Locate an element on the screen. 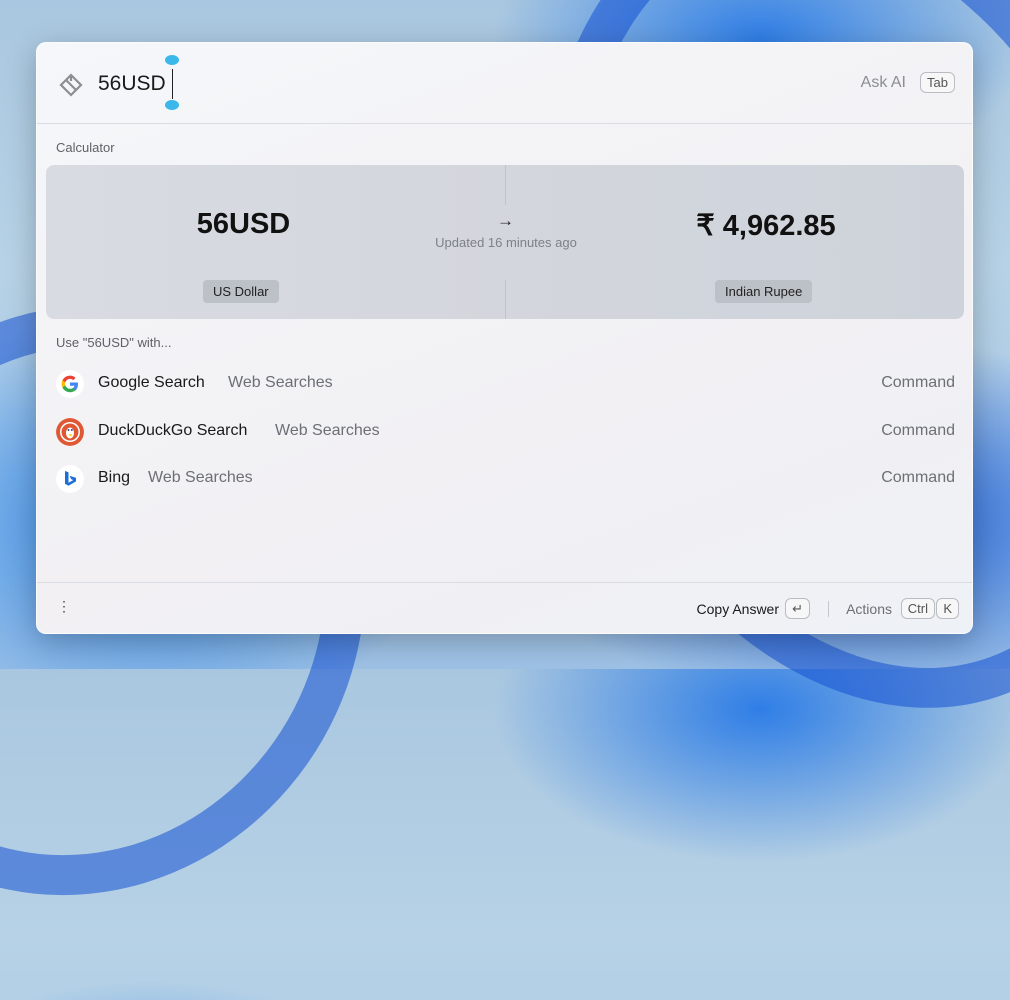 The height and width of the screenshot is (1000, 1010). result-title: Bing is located at coordinates (114, 477).